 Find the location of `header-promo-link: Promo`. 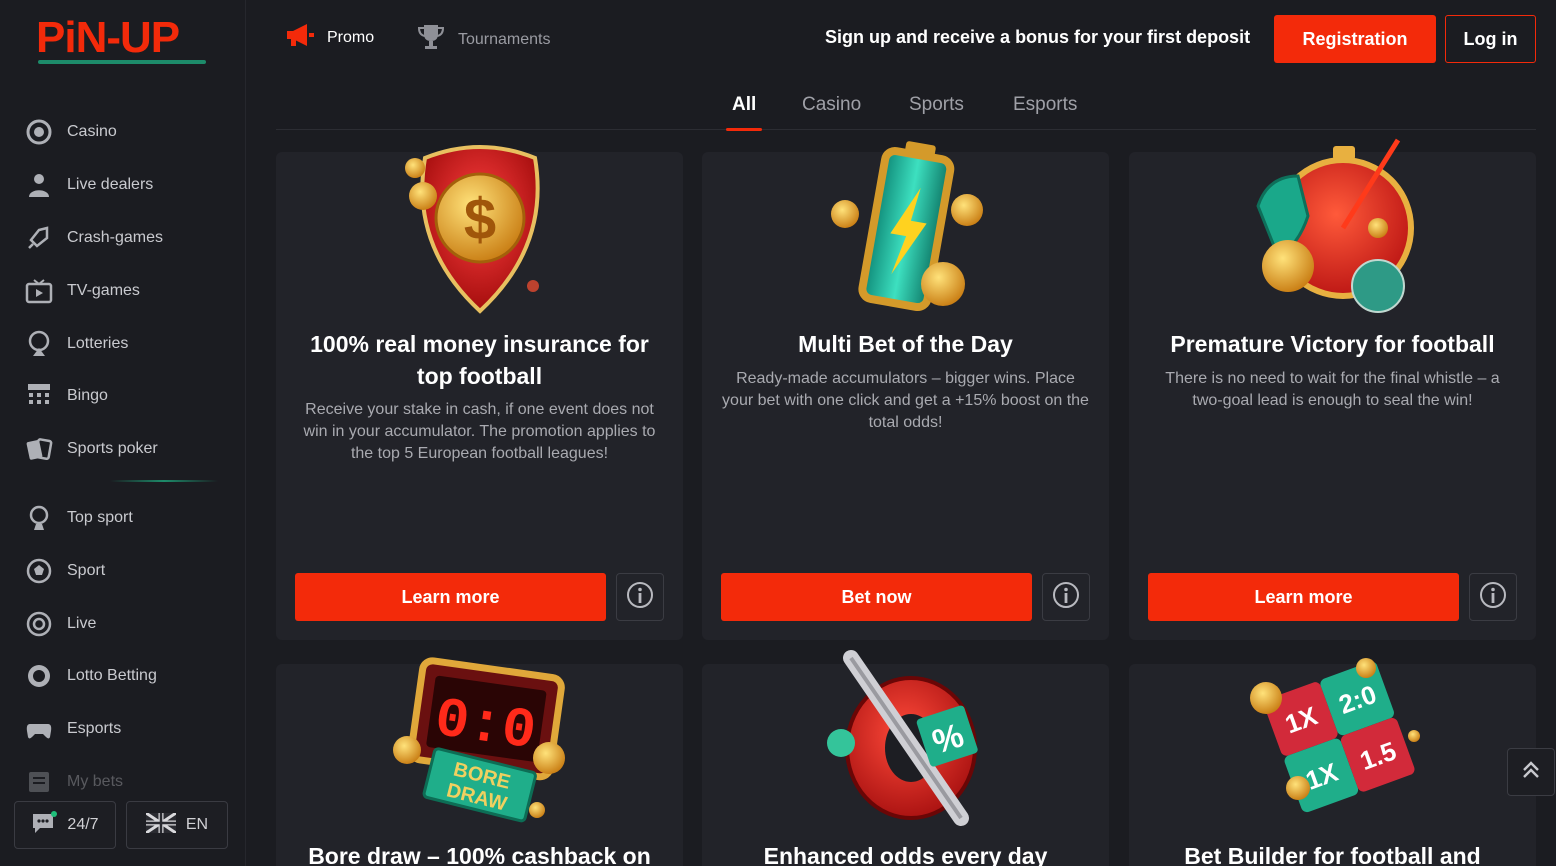

header-promo-link: Promo is located at coordinates (328, 37).